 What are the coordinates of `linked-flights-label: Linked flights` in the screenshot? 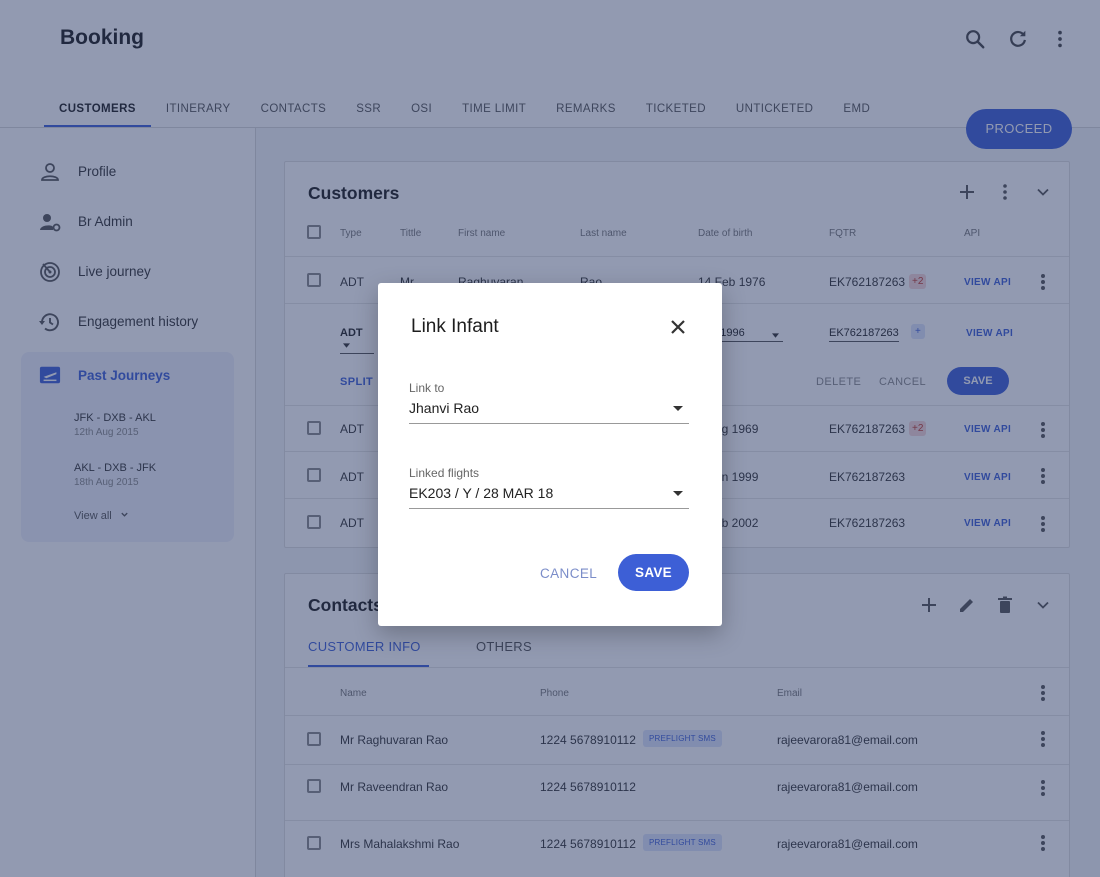 It's located at (444, 473).